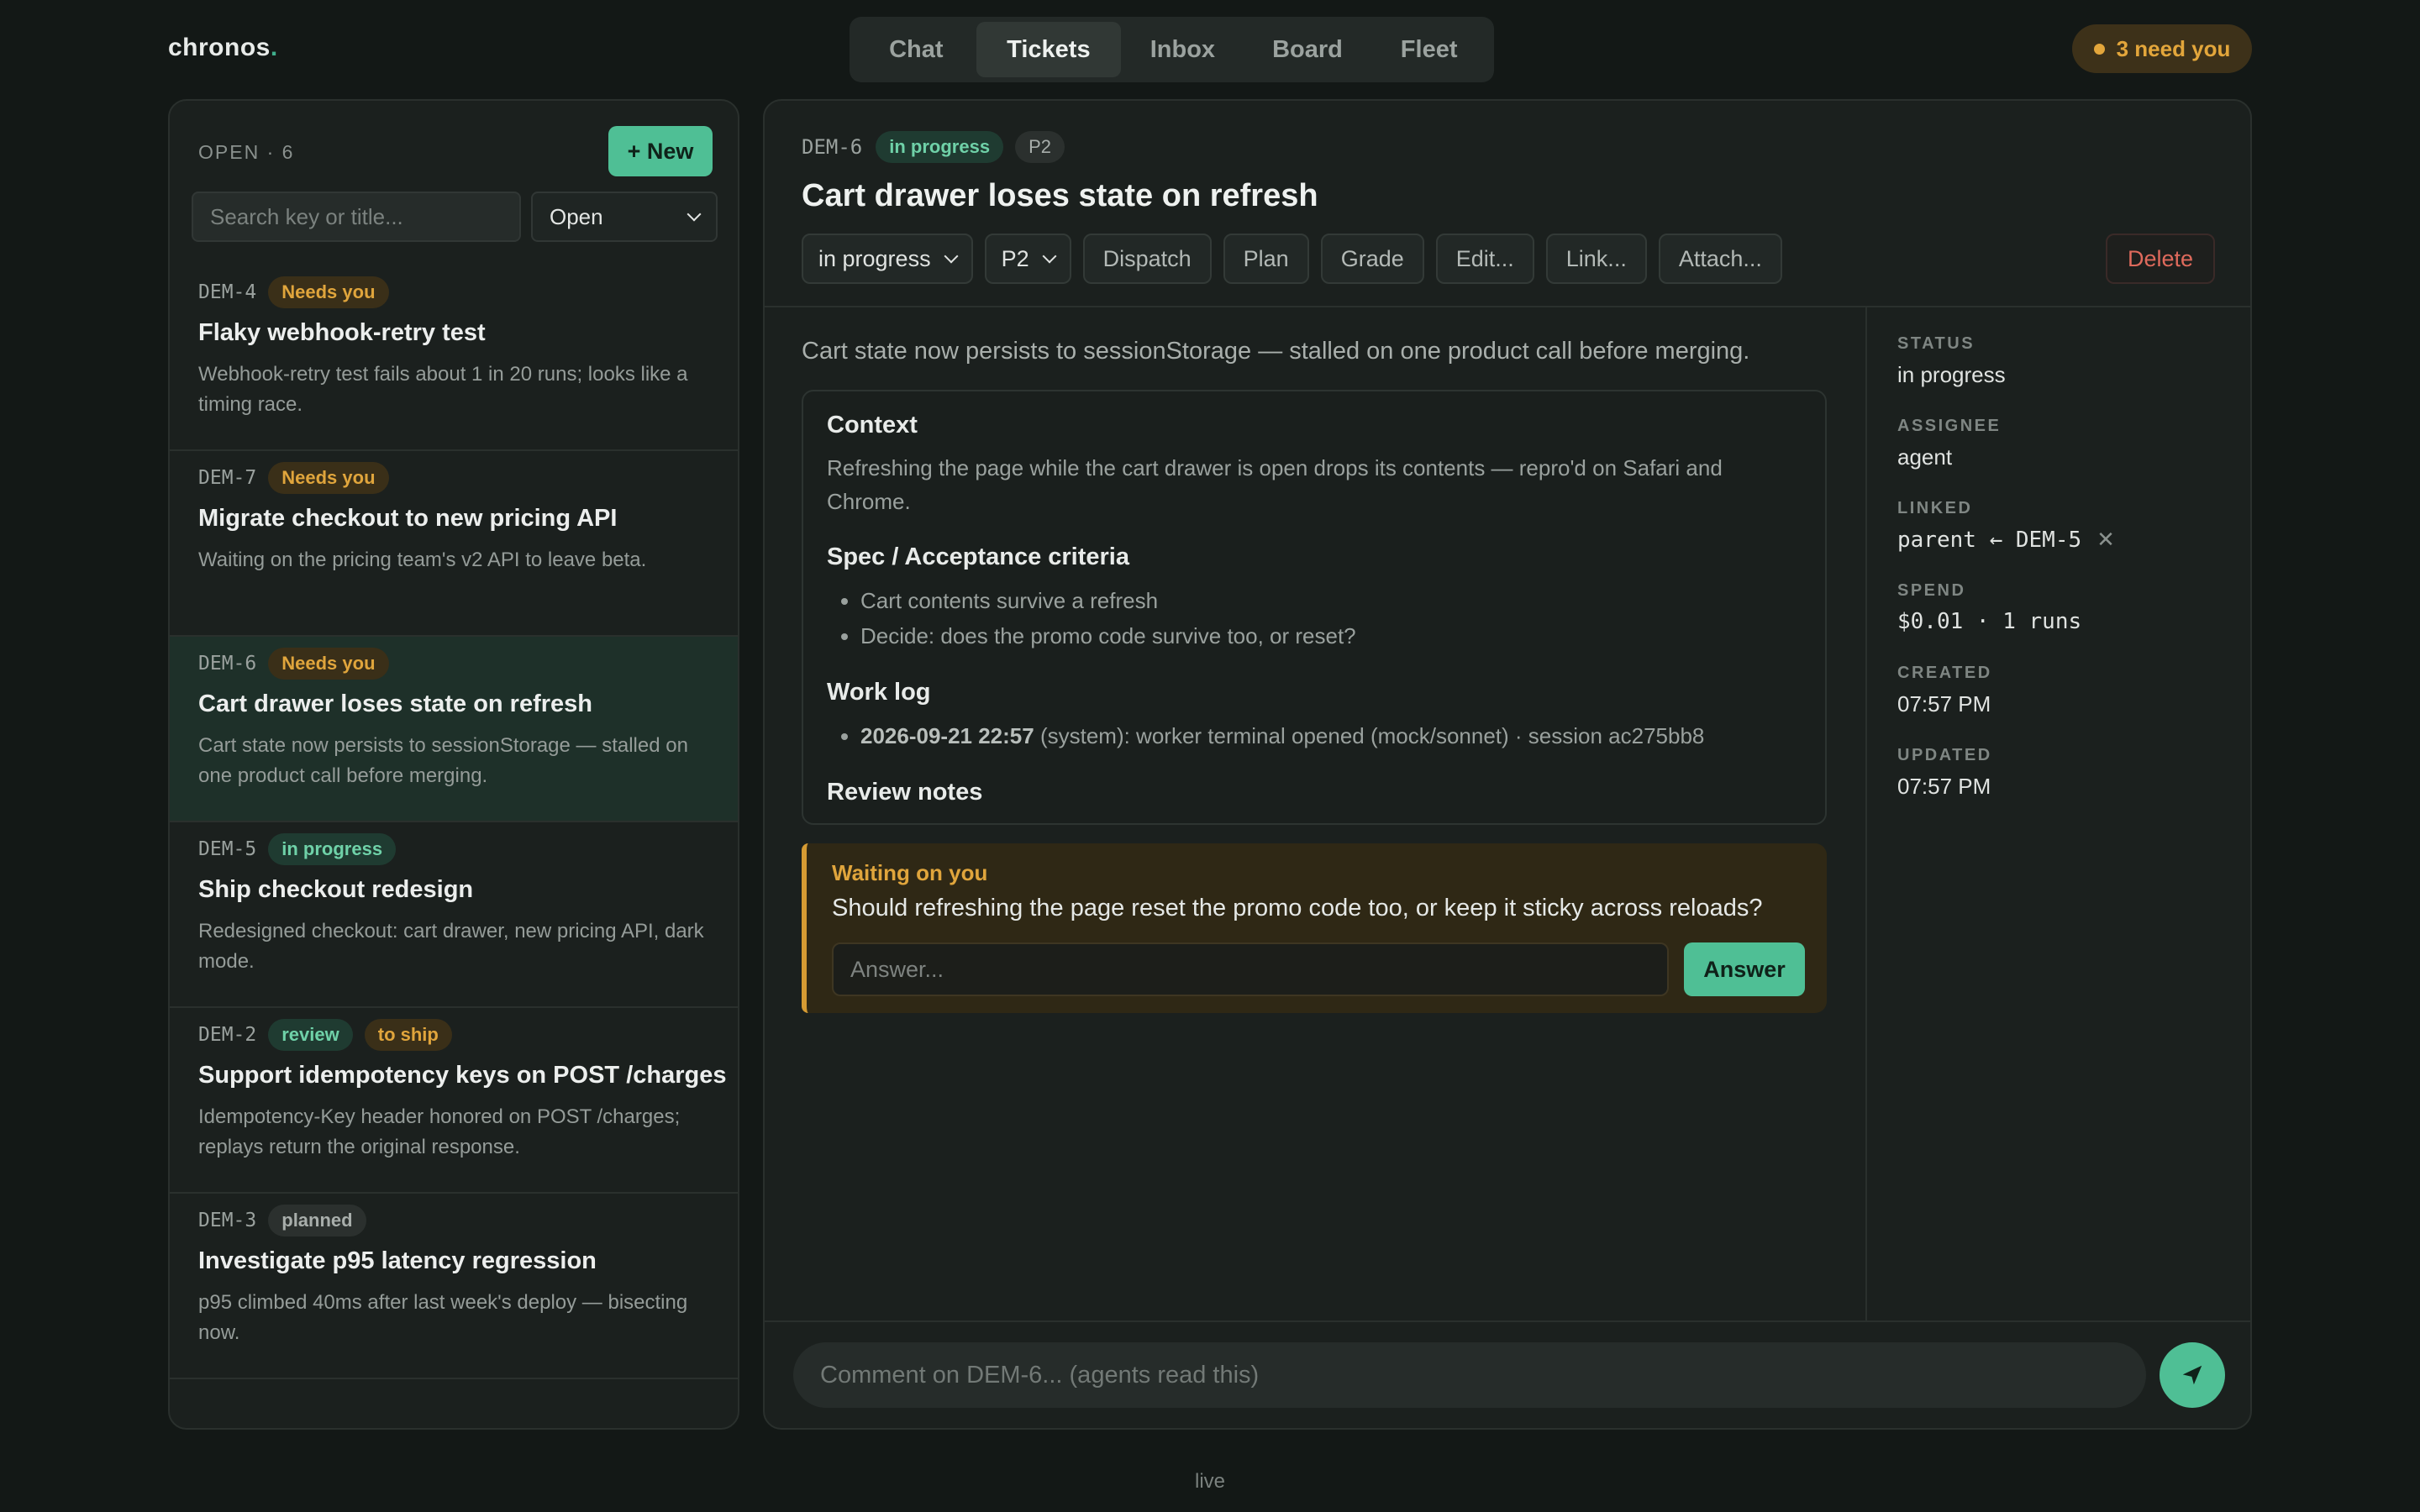 The image size is (2420, 1512). Describe the element at coordinates (1925, 457) in the screenshot. I see `meta-value: agent` at that location.